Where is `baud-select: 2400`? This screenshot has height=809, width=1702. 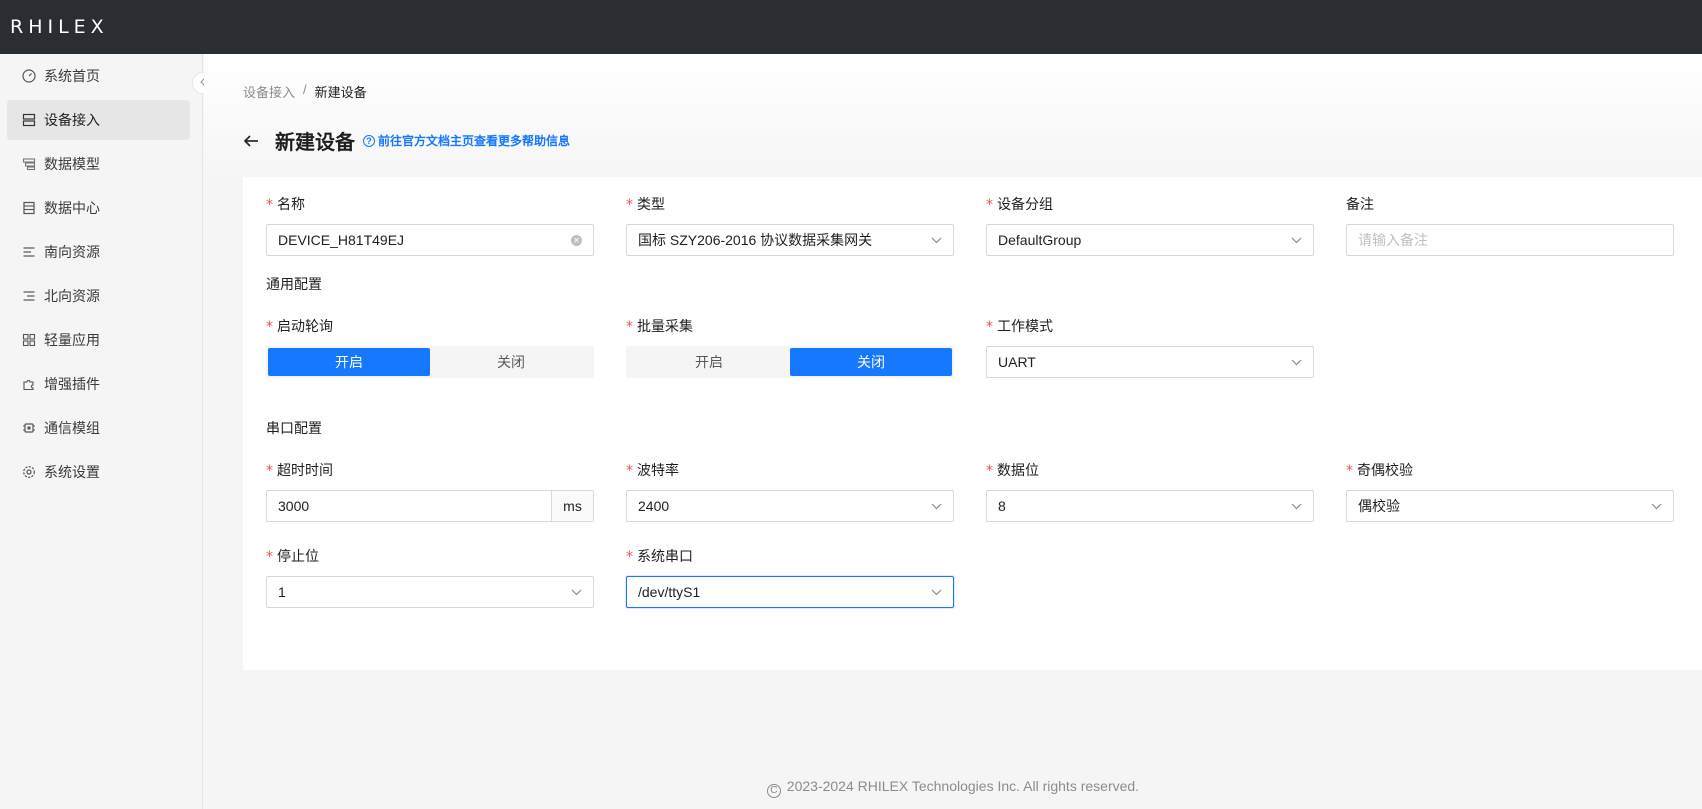 baud-select: 2400 is located at coordinates (790, 506).